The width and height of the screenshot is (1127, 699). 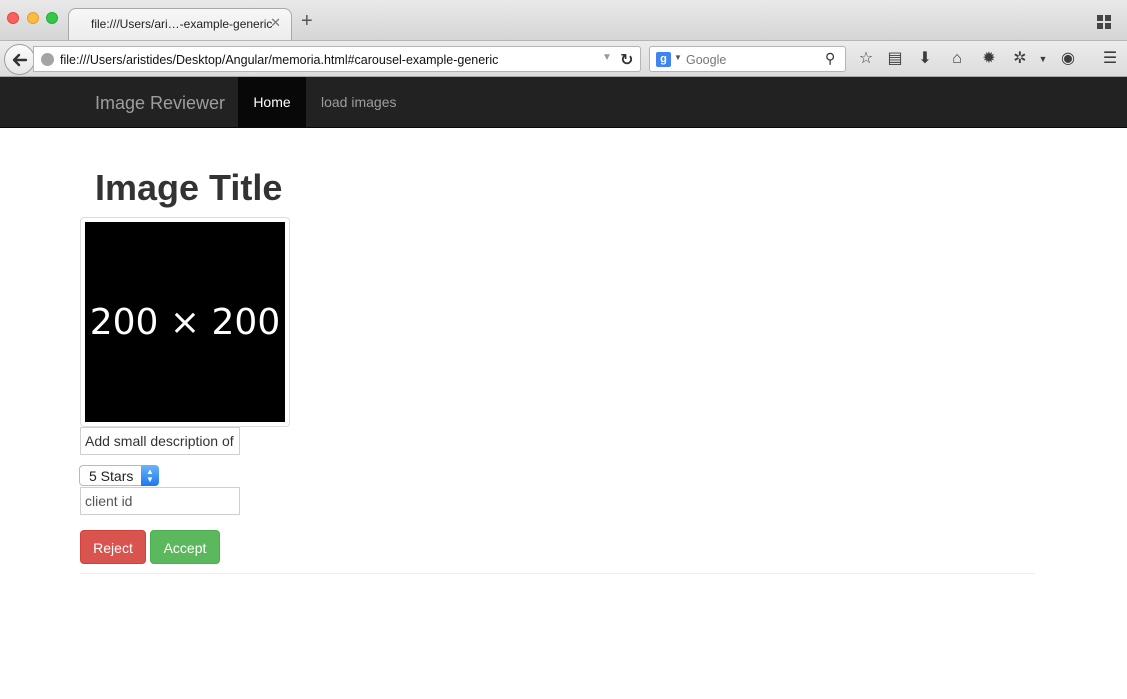 I want to click on search-icon: ⚲, so click(x=830, y=58).